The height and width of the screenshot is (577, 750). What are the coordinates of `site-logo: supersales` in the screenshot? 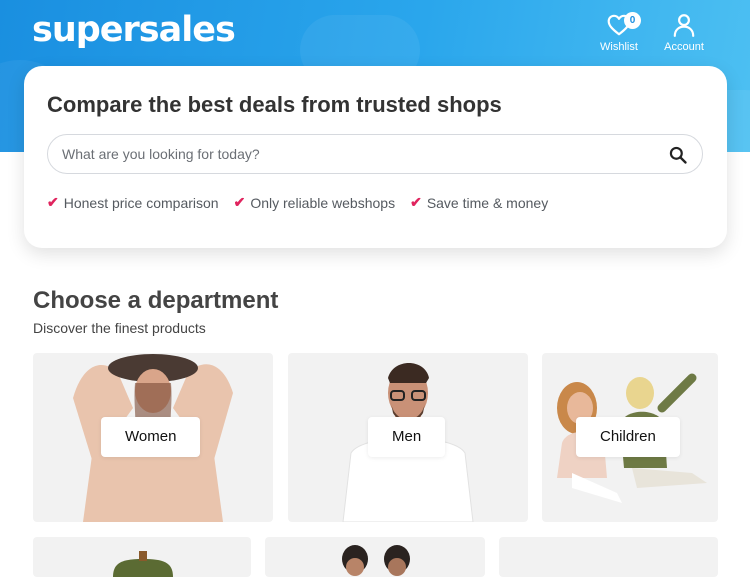 It's located at (134, 30).